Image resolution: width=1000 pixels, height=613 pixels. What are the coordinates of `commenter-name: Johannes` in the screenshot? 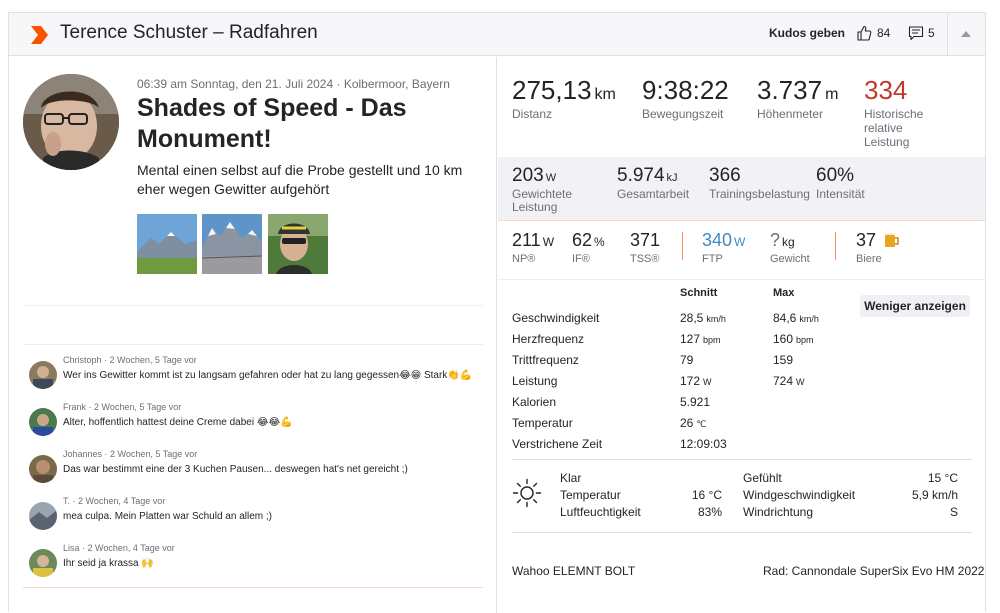 It's located at (82, 454).